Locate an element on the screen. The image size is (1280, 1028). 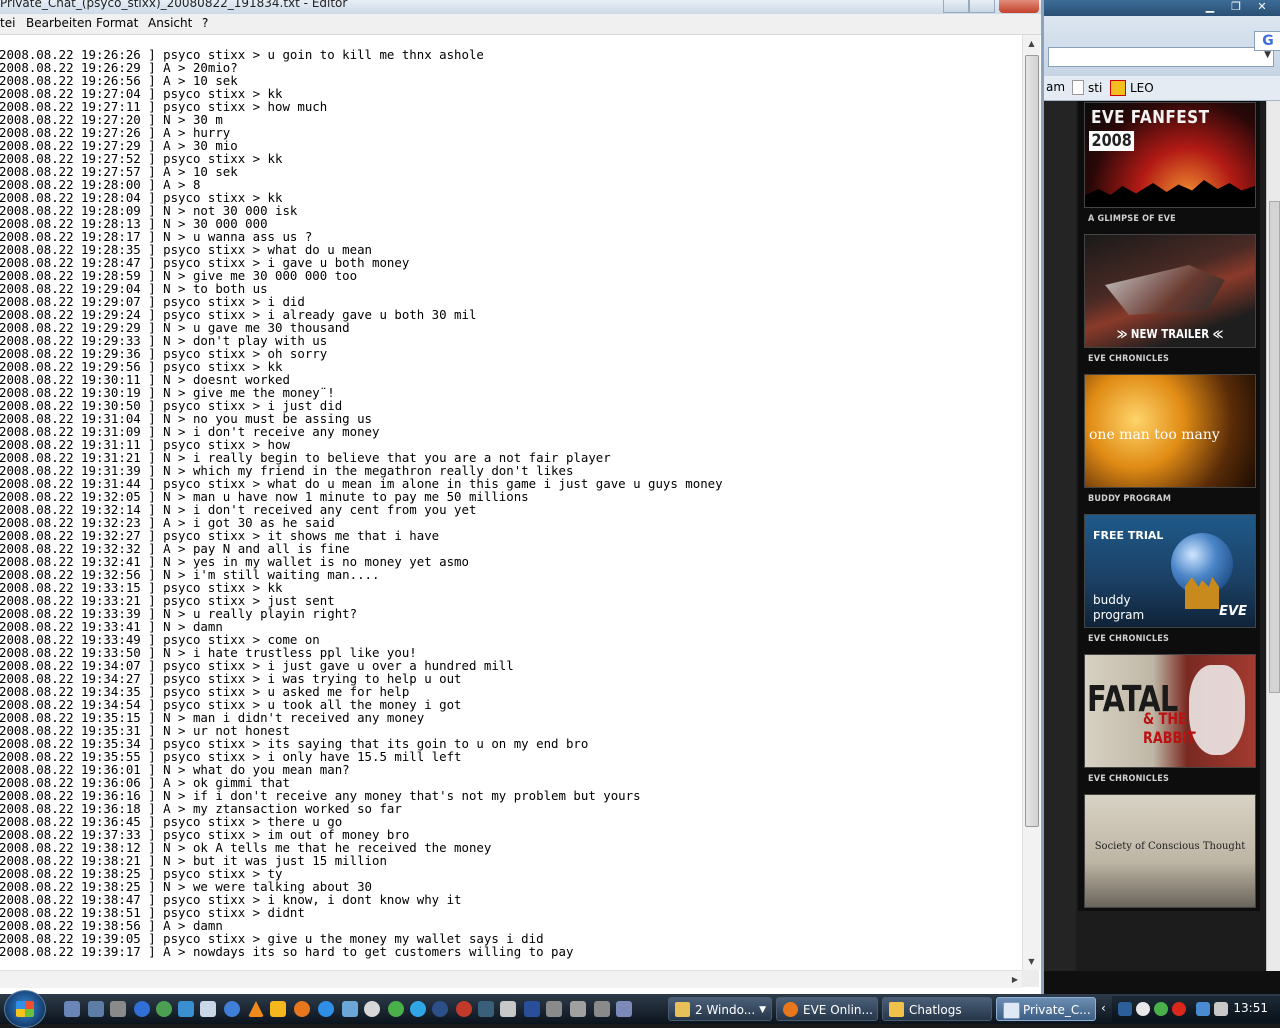
browser-titlebar: ▁ ❐ ✕ is located at coordinates (1160, 8).